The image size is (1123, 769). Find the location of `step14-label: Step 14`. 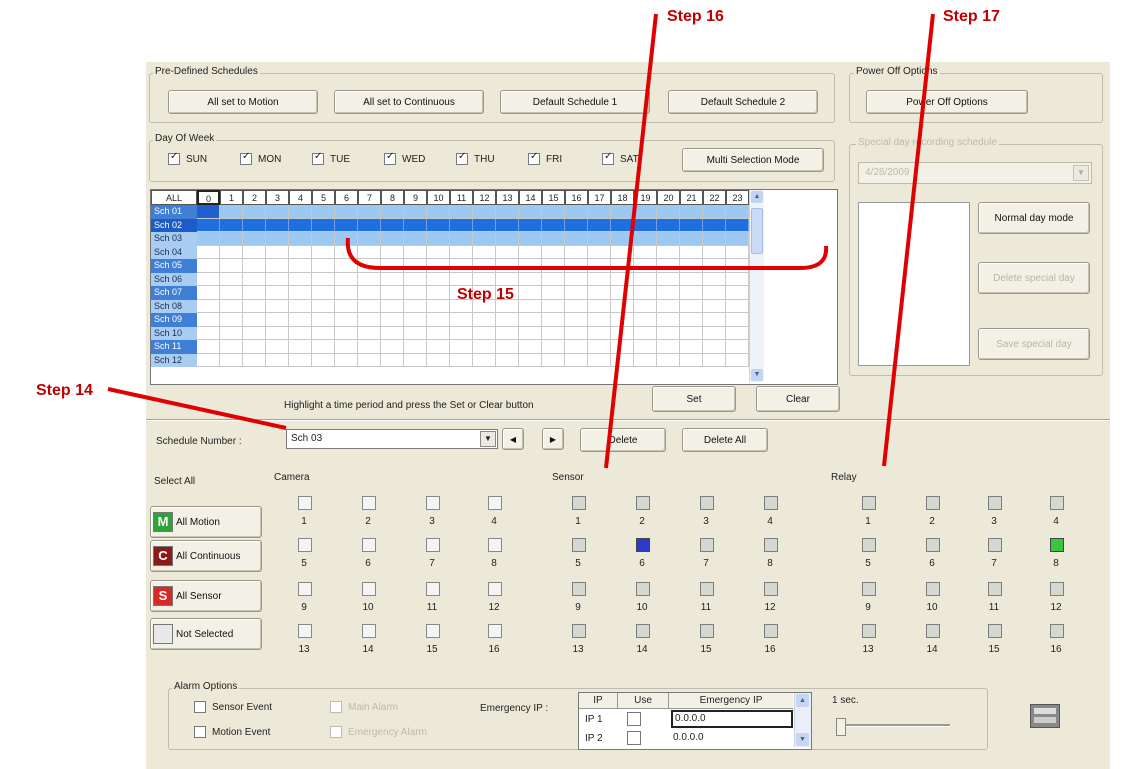

step14-label: Step 14 is located at coordinates (64, 390).